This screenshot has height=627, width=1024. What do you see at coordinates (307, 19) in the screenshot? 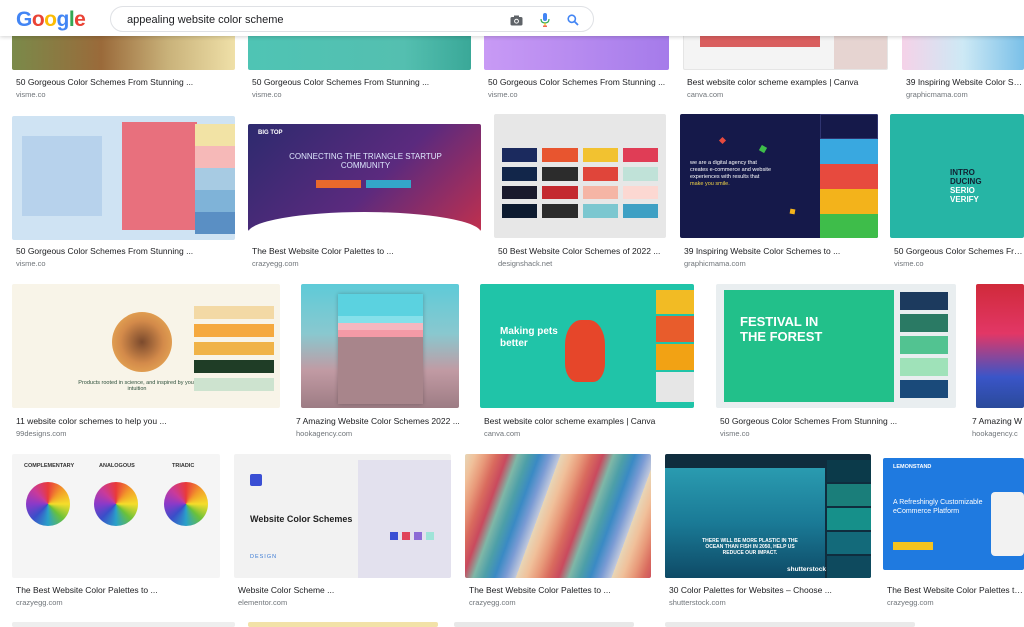
I see `search-input` at bounding box center [307, 19].